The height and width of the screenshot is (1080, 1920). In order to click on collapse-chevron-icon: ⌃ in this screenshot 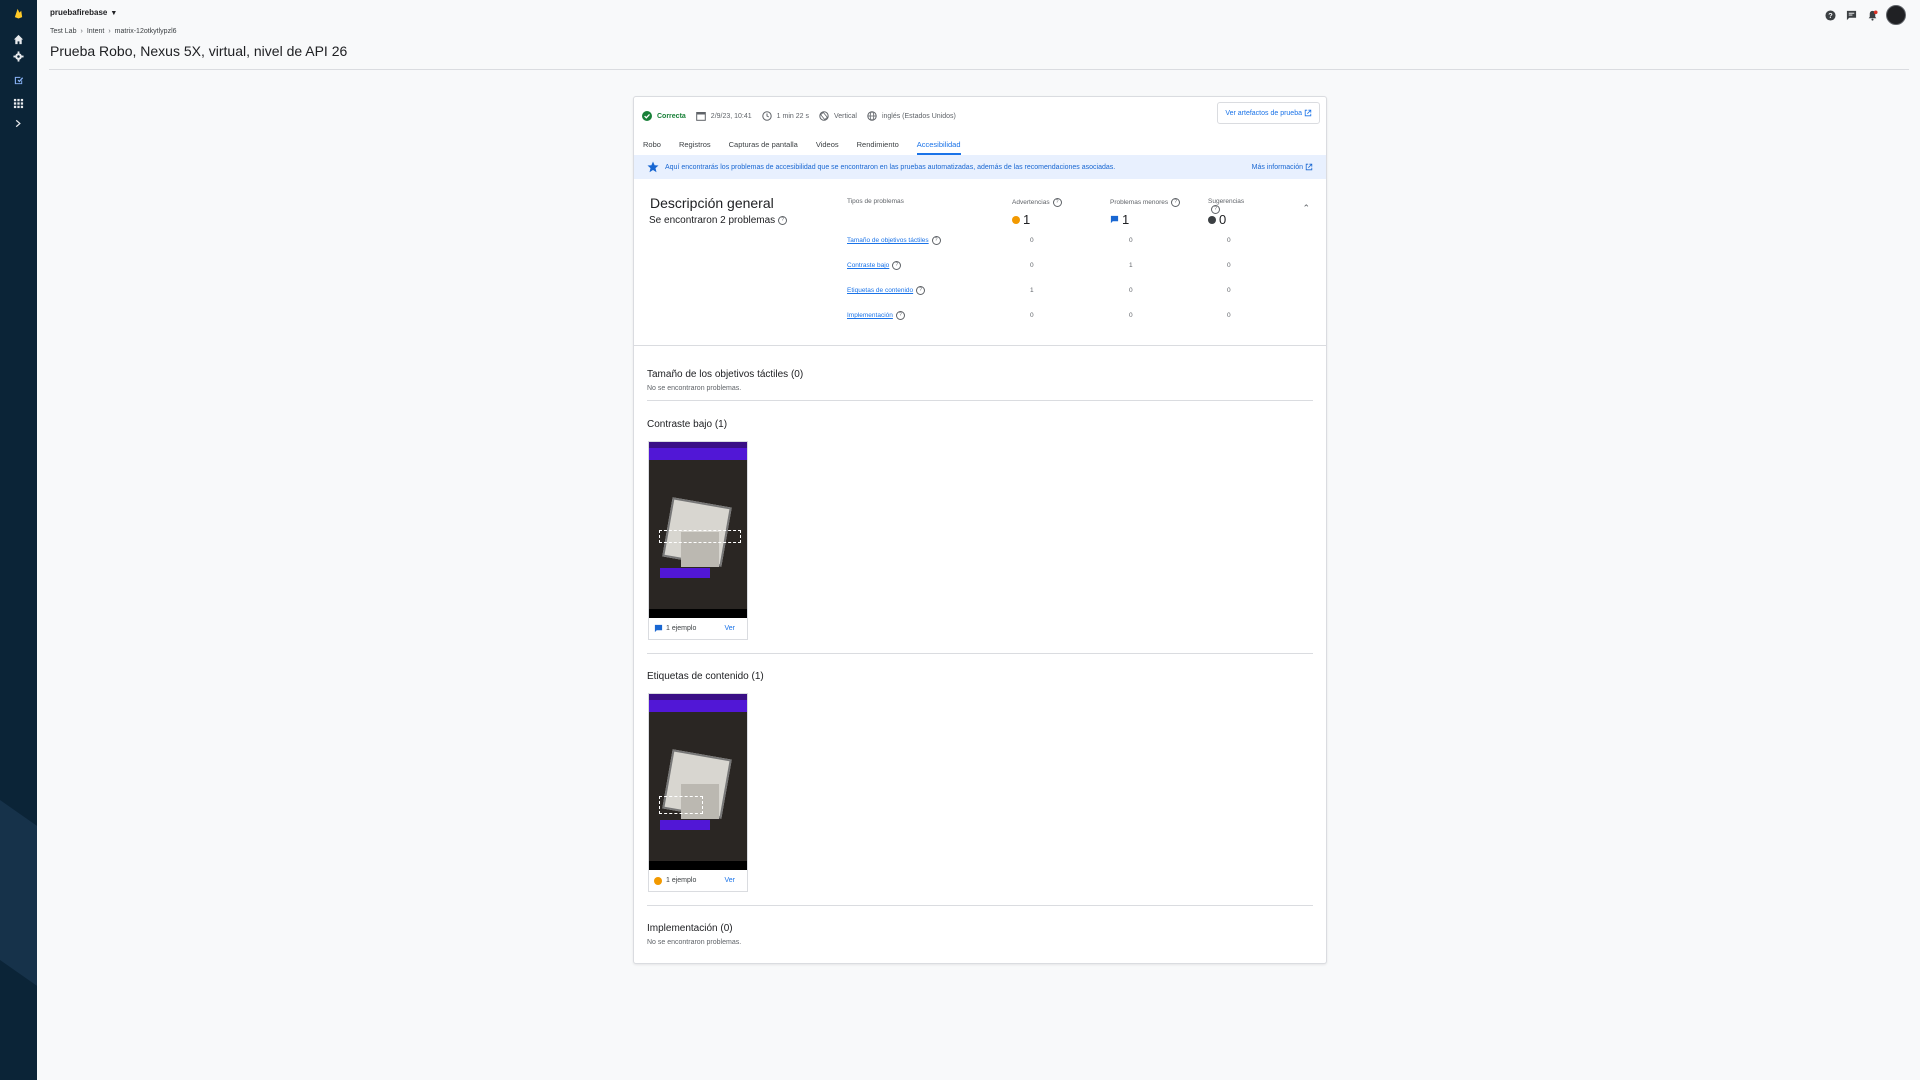, I will do `click(1306, 208)`.